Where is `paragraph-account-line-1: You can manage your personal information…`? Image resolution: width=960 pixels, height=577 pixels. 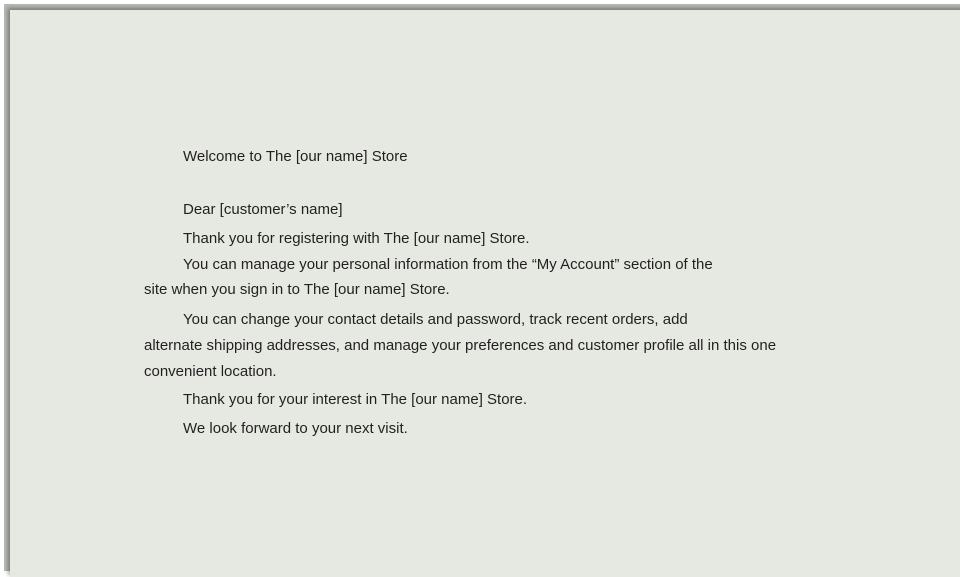
paragraph-account-line-1: You can manage your personal information… is located at coordinates (448, 264).